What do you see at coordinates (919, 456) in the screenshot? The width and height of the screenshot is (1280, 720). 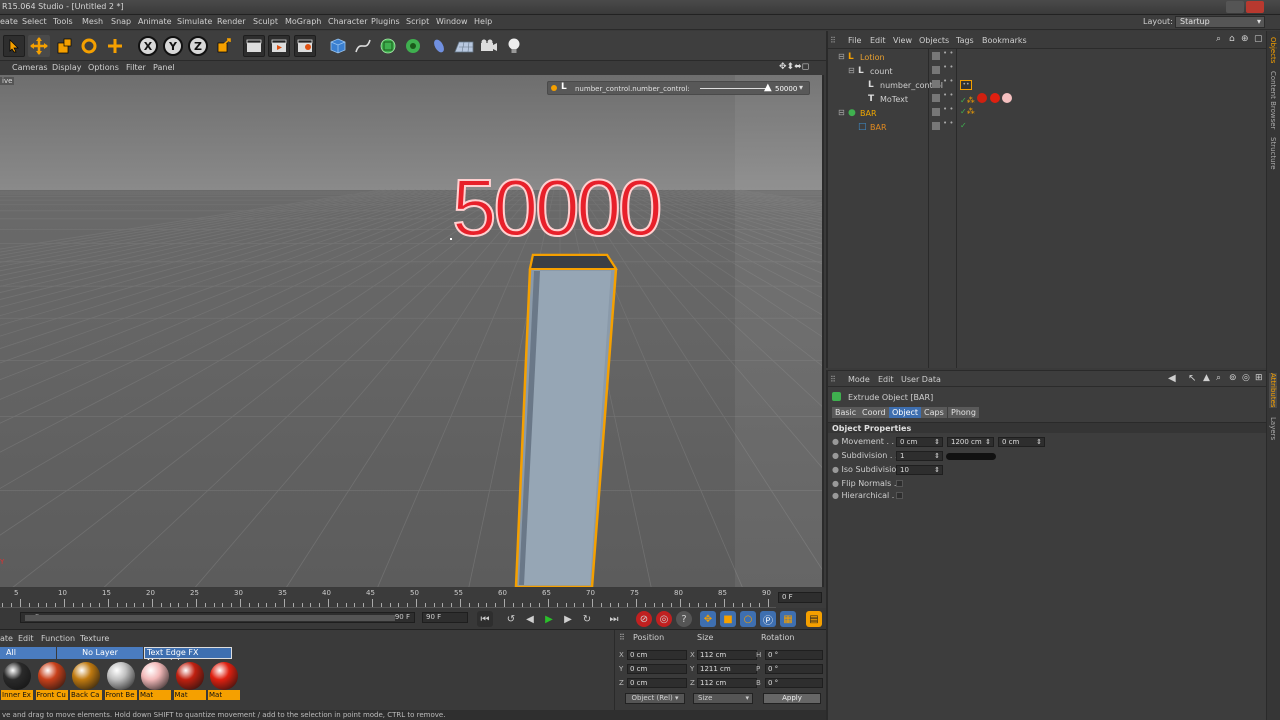 I see `subdivision-field: 1 ⇕` at bounding box center [919, 456].